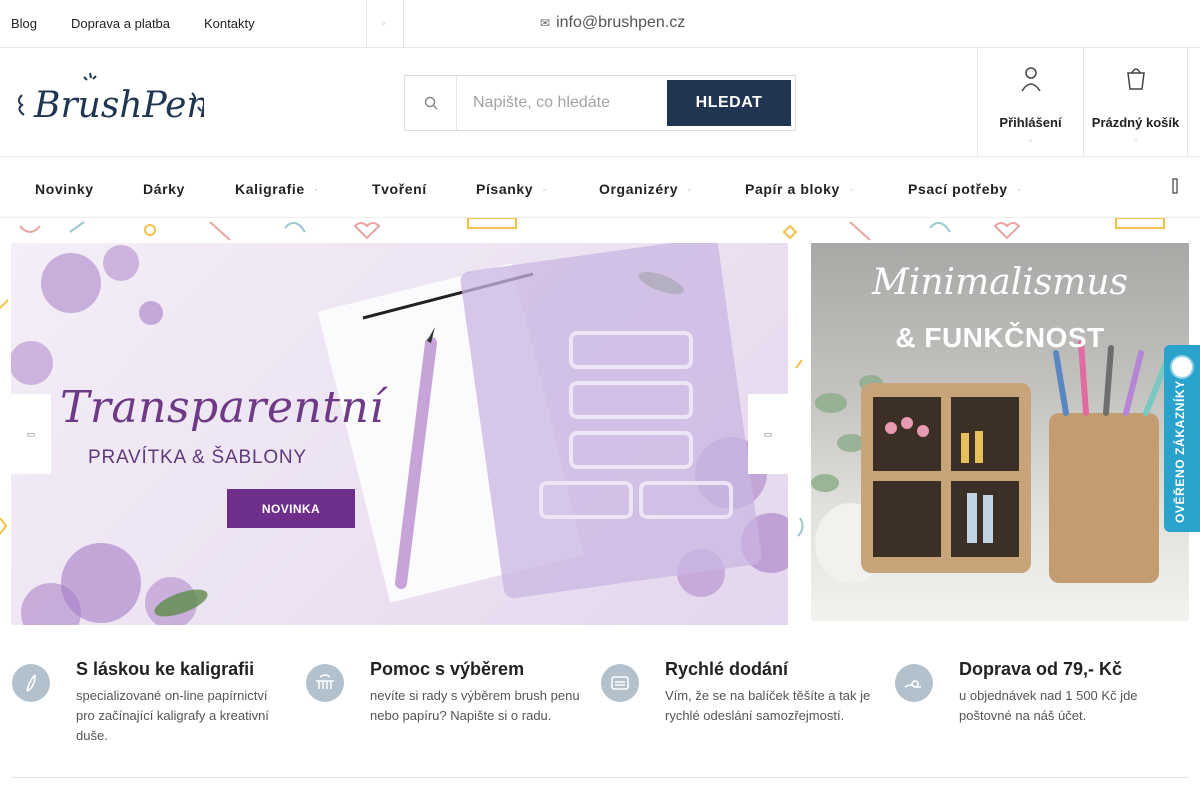  I want to click on nav-item-psaci-potreby: Psací potřeby ▫, so click(964, 189).